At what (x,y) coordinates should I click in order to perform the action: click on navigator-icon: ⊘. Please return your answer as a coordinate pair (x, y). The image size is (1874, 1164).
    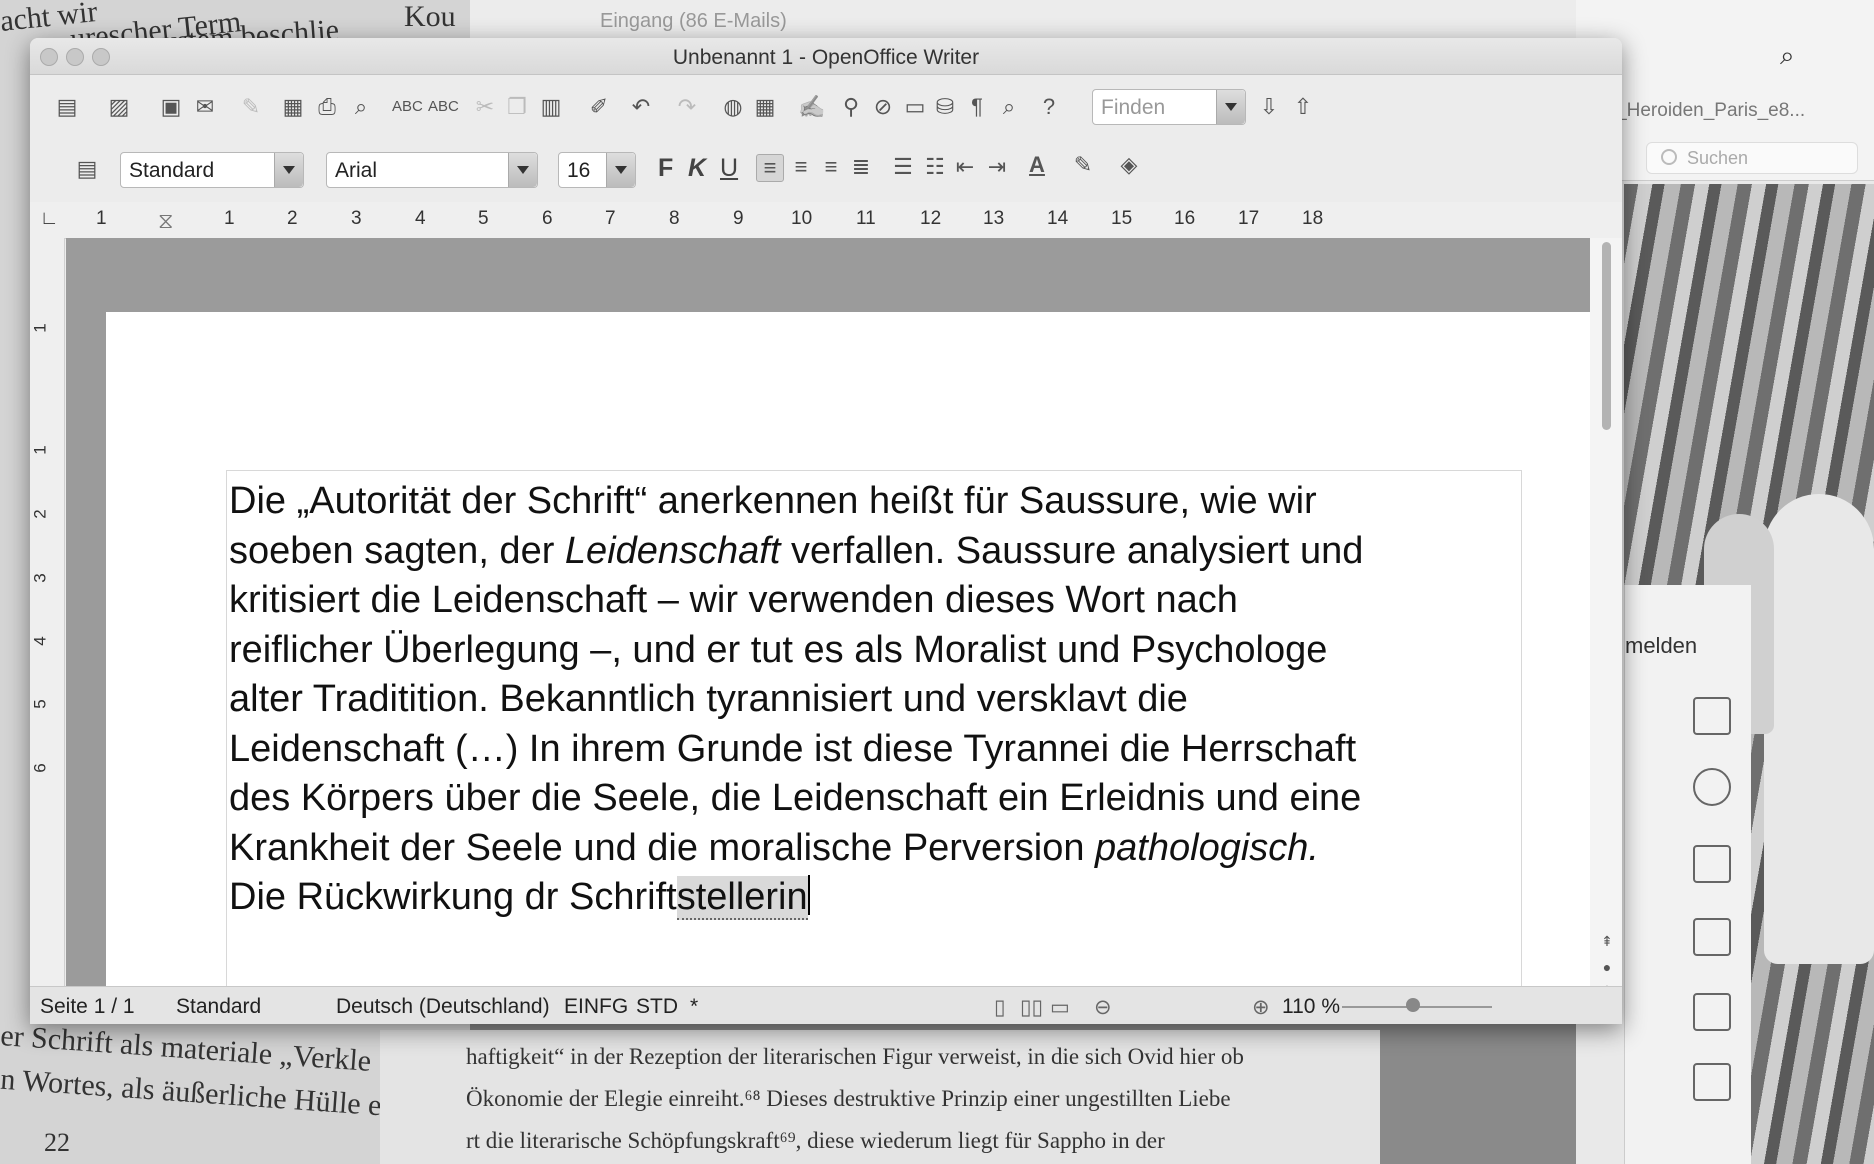
    Looking at the image, I should click on (883, 107).